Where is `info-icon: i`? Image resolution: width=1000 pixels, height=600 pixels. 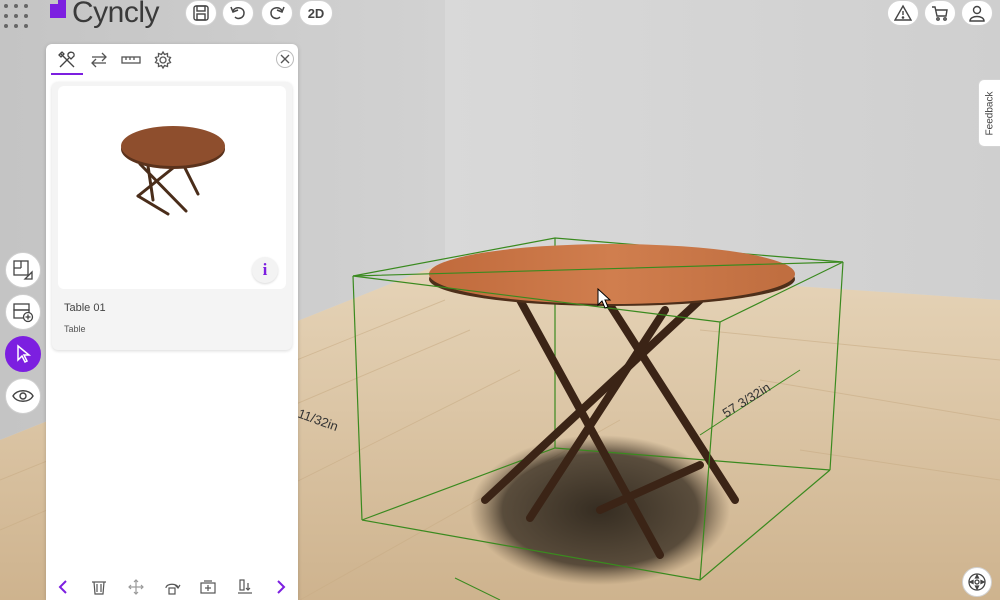
info-icon: i is located at coordinates (265, 269).